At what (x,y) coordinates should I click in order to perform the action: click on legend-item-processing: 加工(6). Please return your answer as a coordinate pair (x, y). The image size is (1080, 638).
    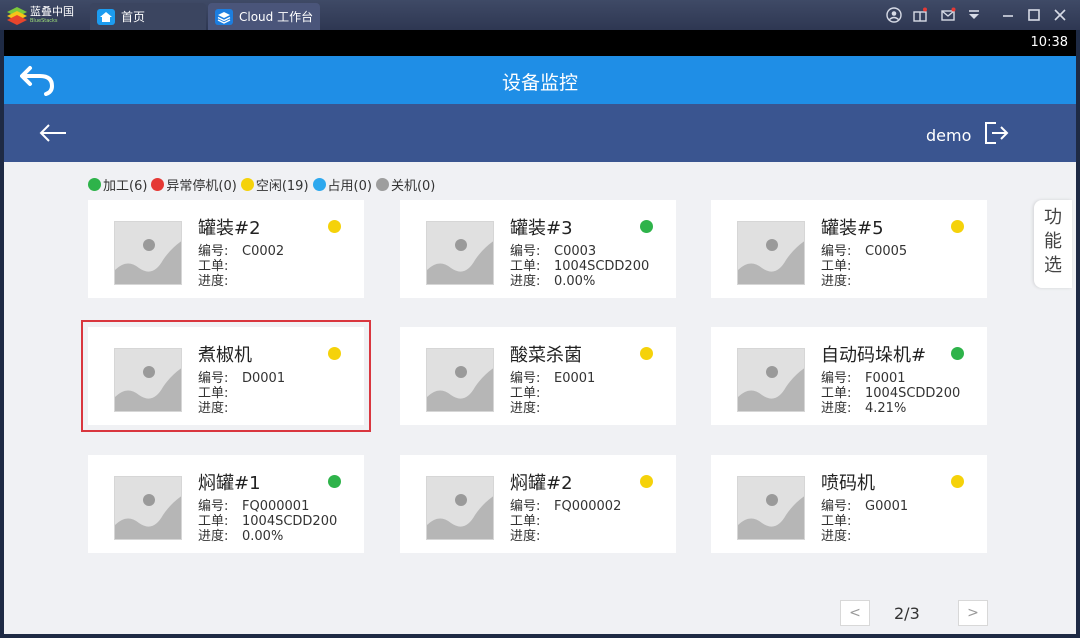
    Looking at the image, I should click on (117, 184).